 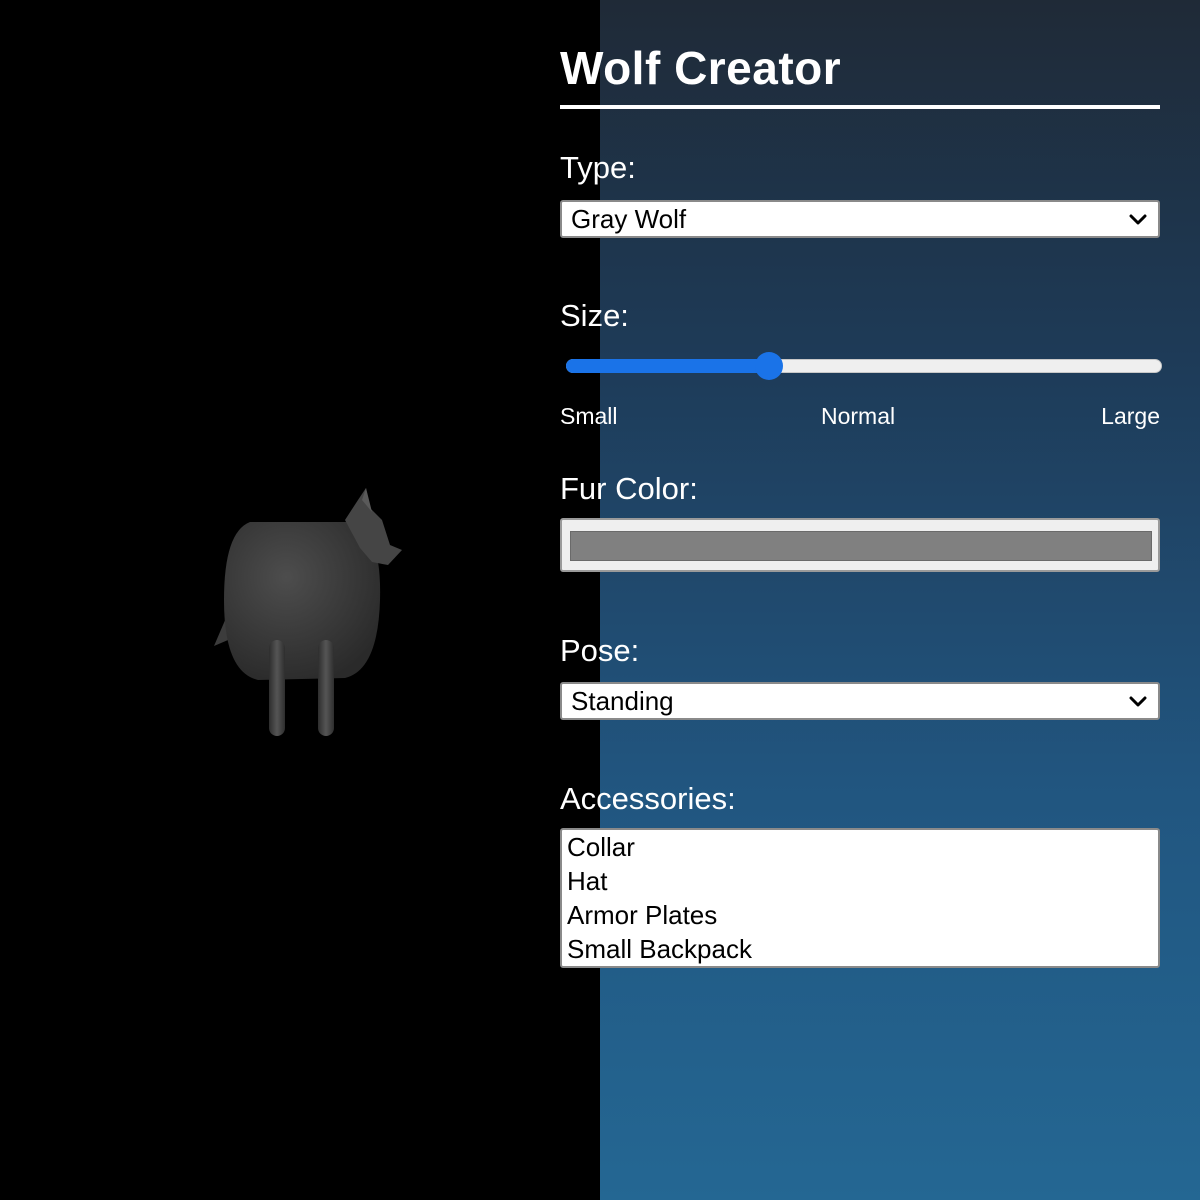 I want to click on size-slider-thumb, so click(x=769, y=366).